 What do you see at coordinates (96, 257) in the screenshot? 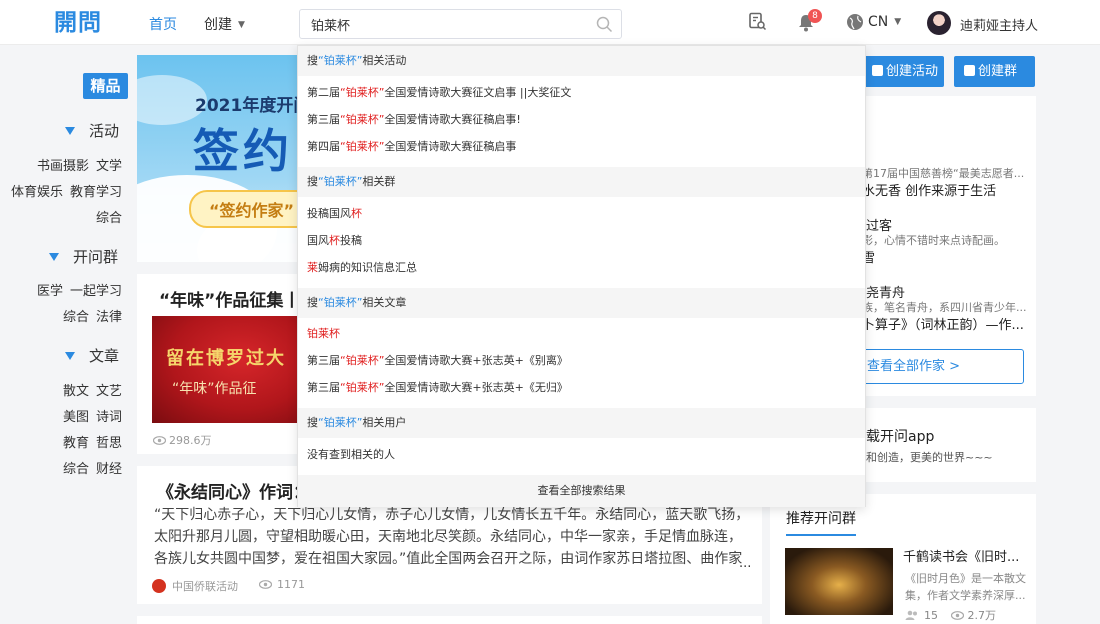
I see `section-title: 开问群` at bounding box center [96, 257].